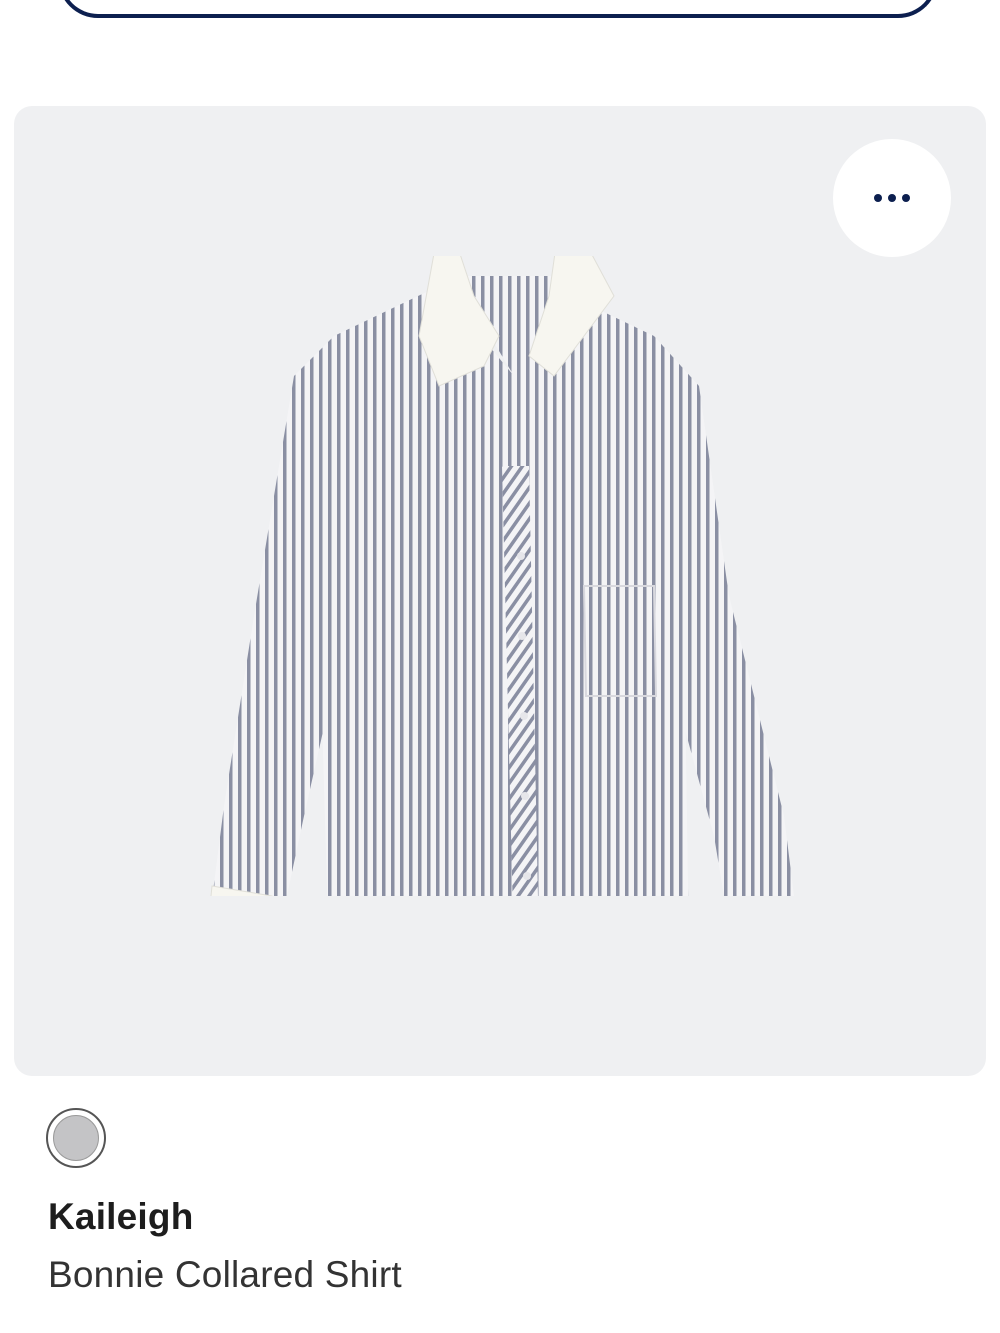  Describe the element at coordinates (620, 641) in the screenshot. I see `pocket` at that location.